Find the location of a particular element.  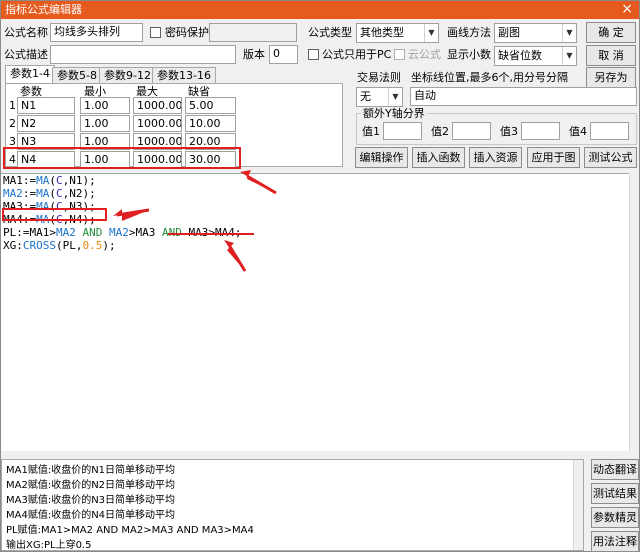

arrow-icon is located at coordinates (194, 220).